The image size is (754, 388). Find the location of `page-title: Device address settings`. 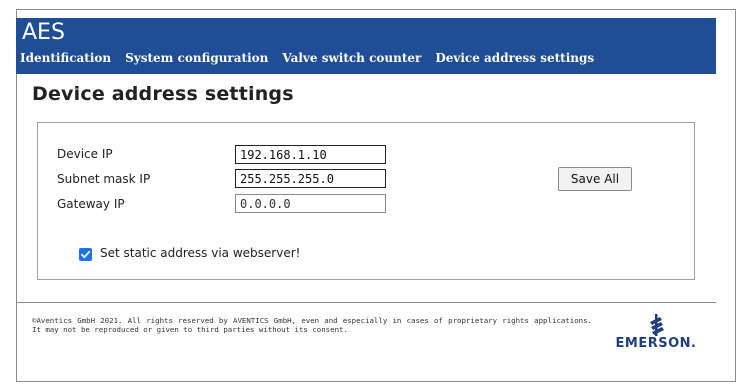

page-title: Device address settings is located at coordinates (163, 94).